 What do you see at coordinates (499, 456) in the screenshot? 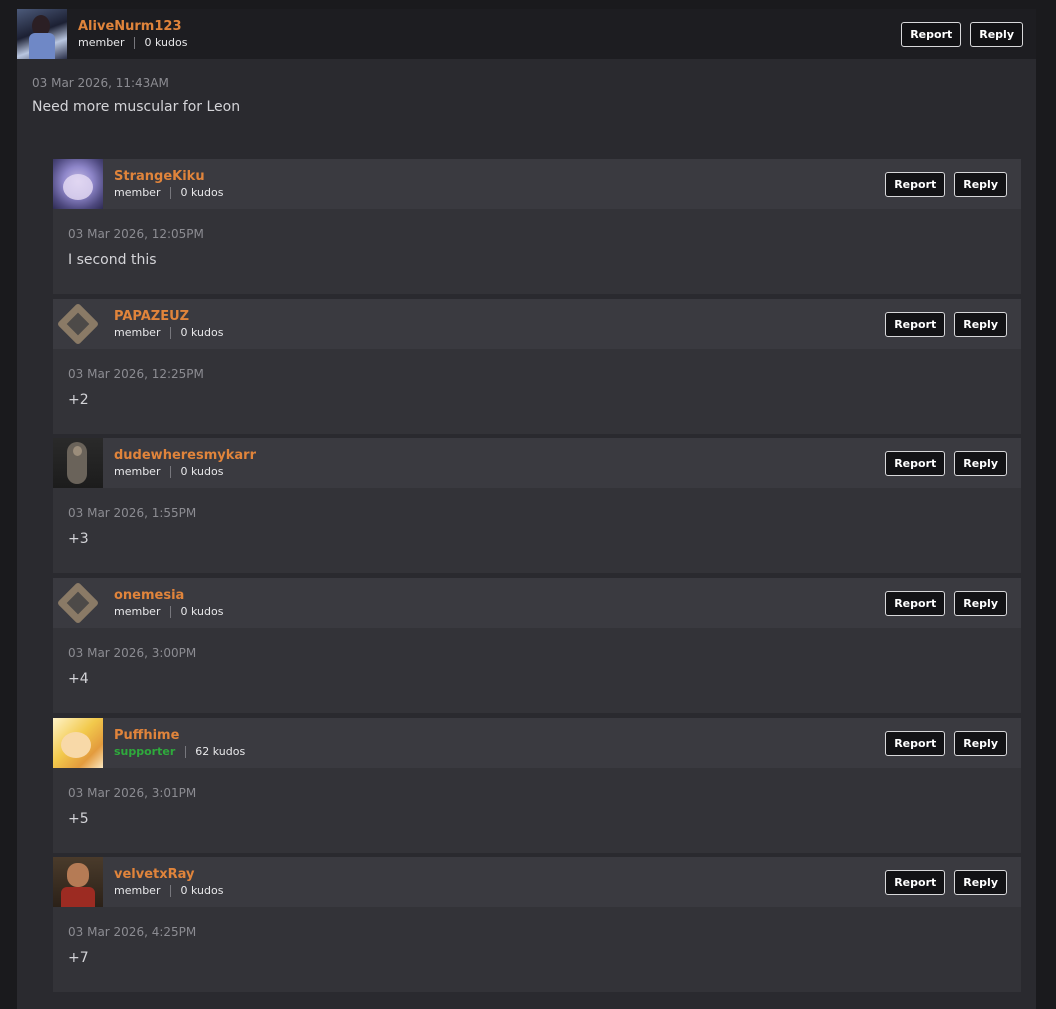
I see `username: dudewheresmykarr` at bounding box center [499, 456].